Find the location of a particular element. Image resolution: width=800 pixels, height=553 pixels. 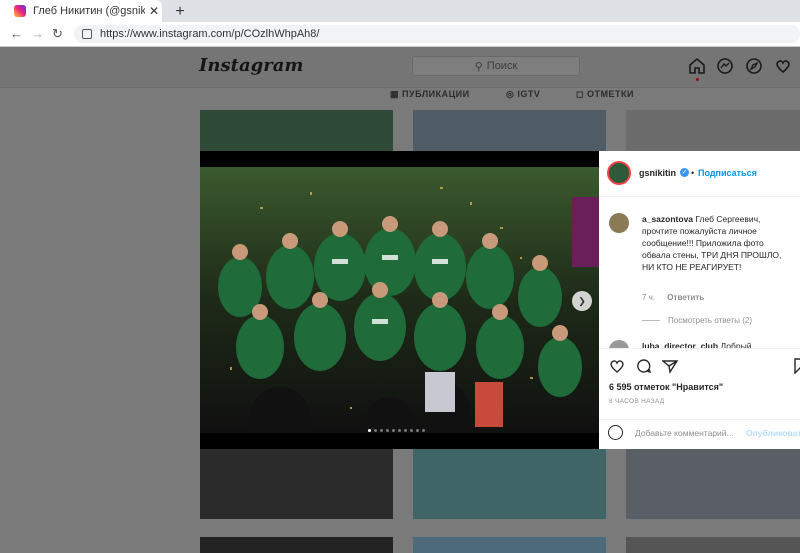

comment-meta: 7 ч. Ответить is located at coordinates (673, 297).